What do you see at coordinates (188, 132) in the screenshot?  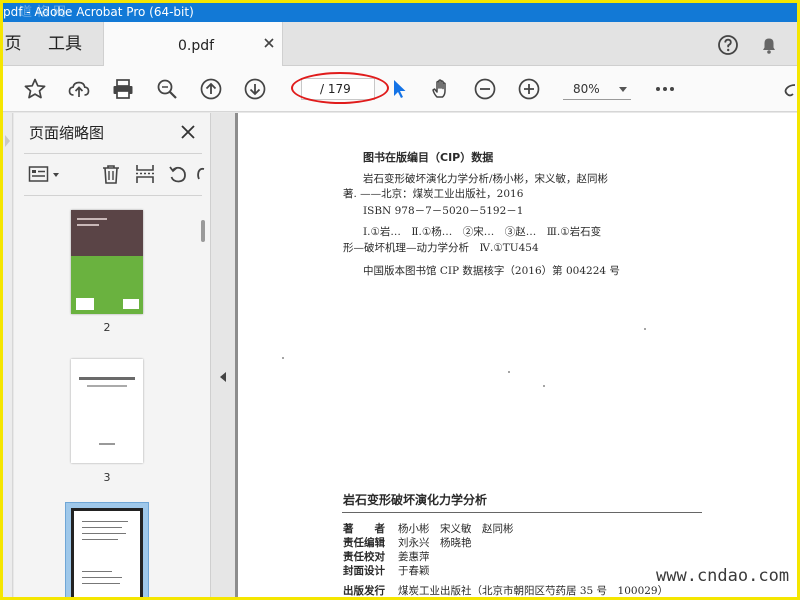 I see `close-pane-icon` at bounding box center [188, 132].